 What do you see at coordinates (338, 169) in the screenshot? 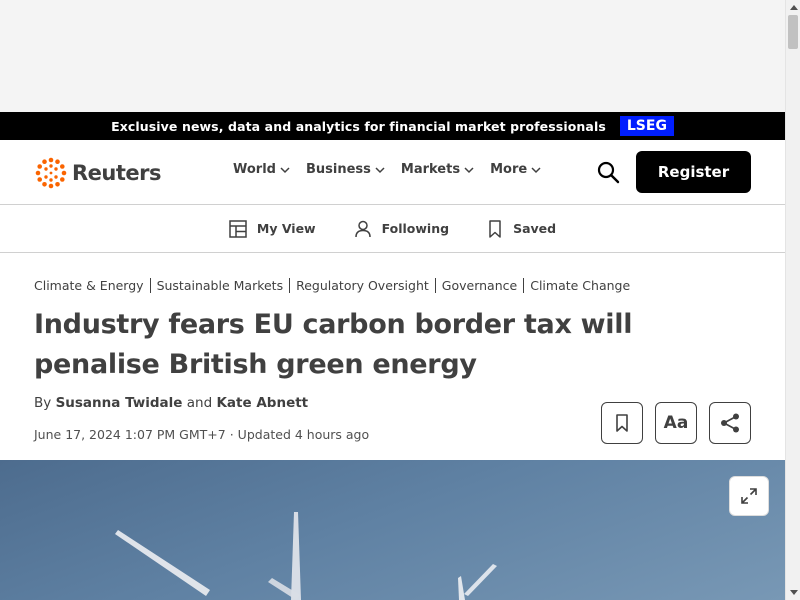
I see `nav-business-label: Business` at bounding box center [338, 169].